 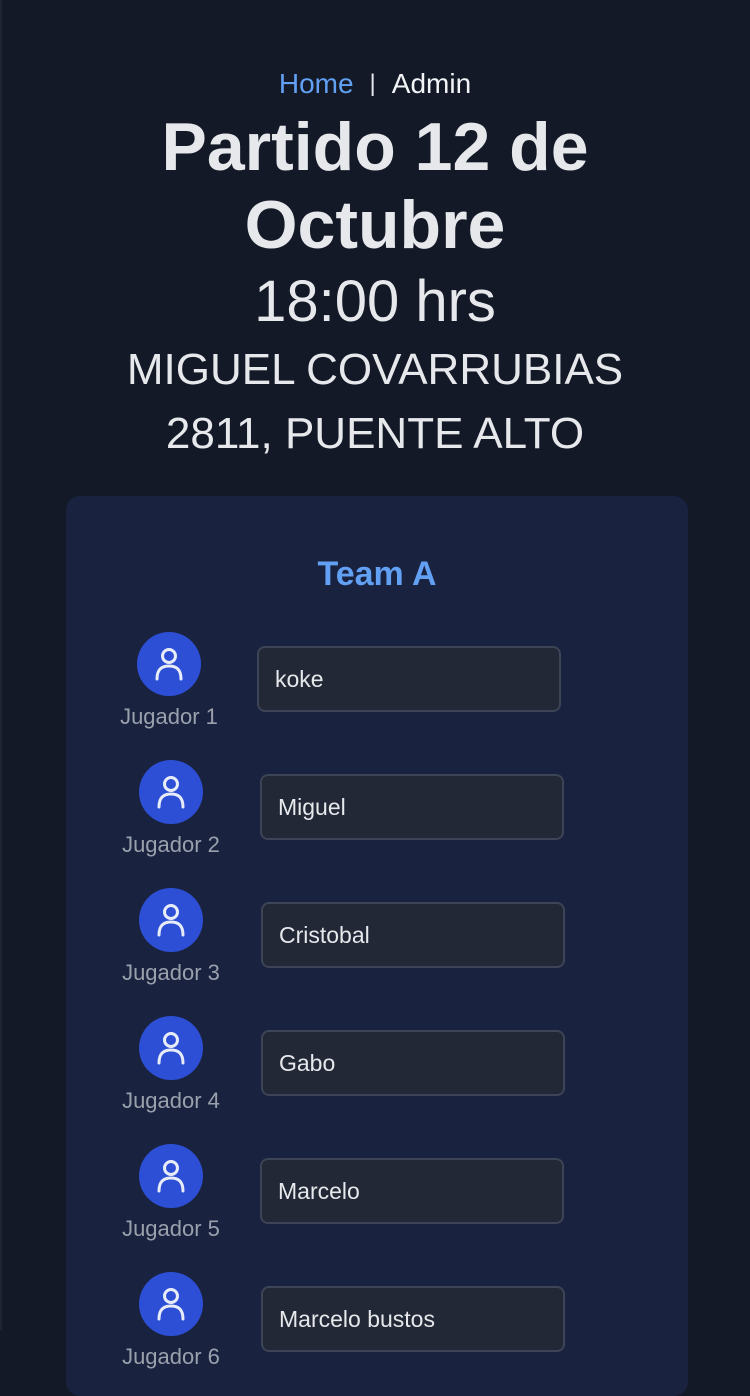 I want to click on top-nav: Home | Admin, so click(x=375, y=84).